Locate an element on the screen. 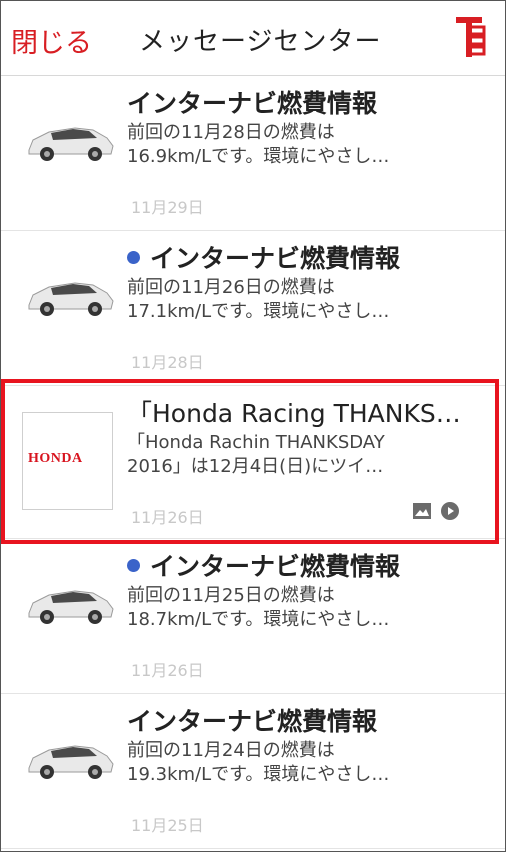 The width and height of the screenshot is (506, 852). page-title: メッセージセンター is located at coordinates (260, 42).